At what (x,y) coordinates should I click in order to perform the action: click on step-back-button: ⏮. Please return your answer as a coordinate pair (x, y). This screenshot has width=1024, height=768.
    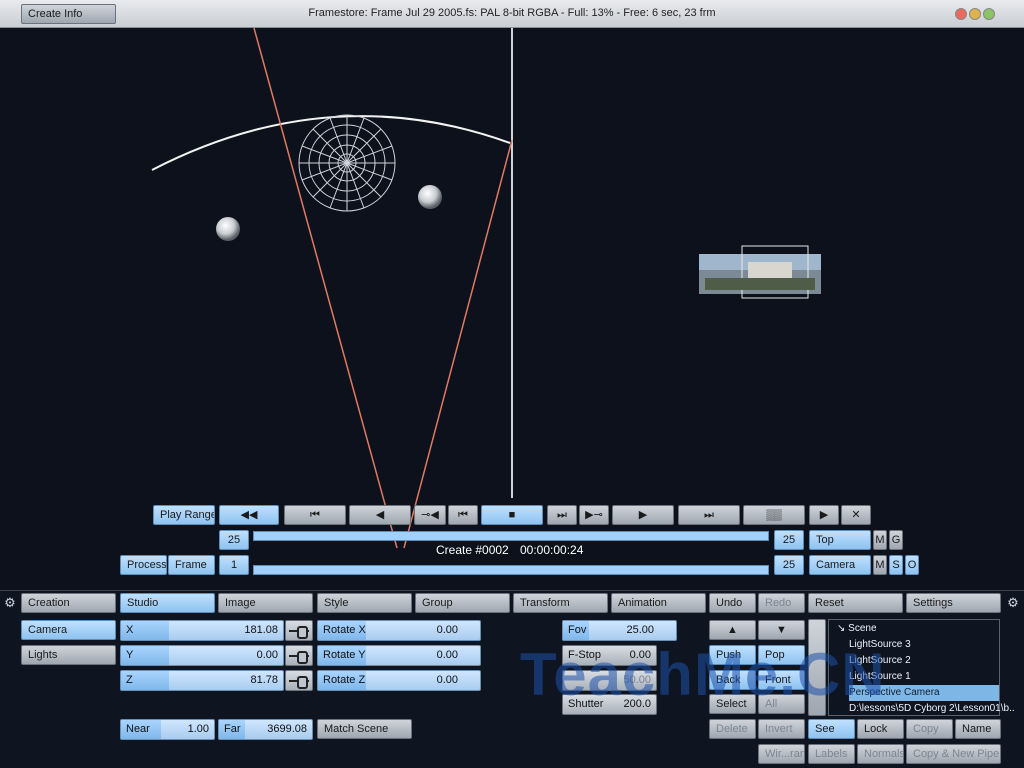
    Looking at the image, I should click on (463, 515).